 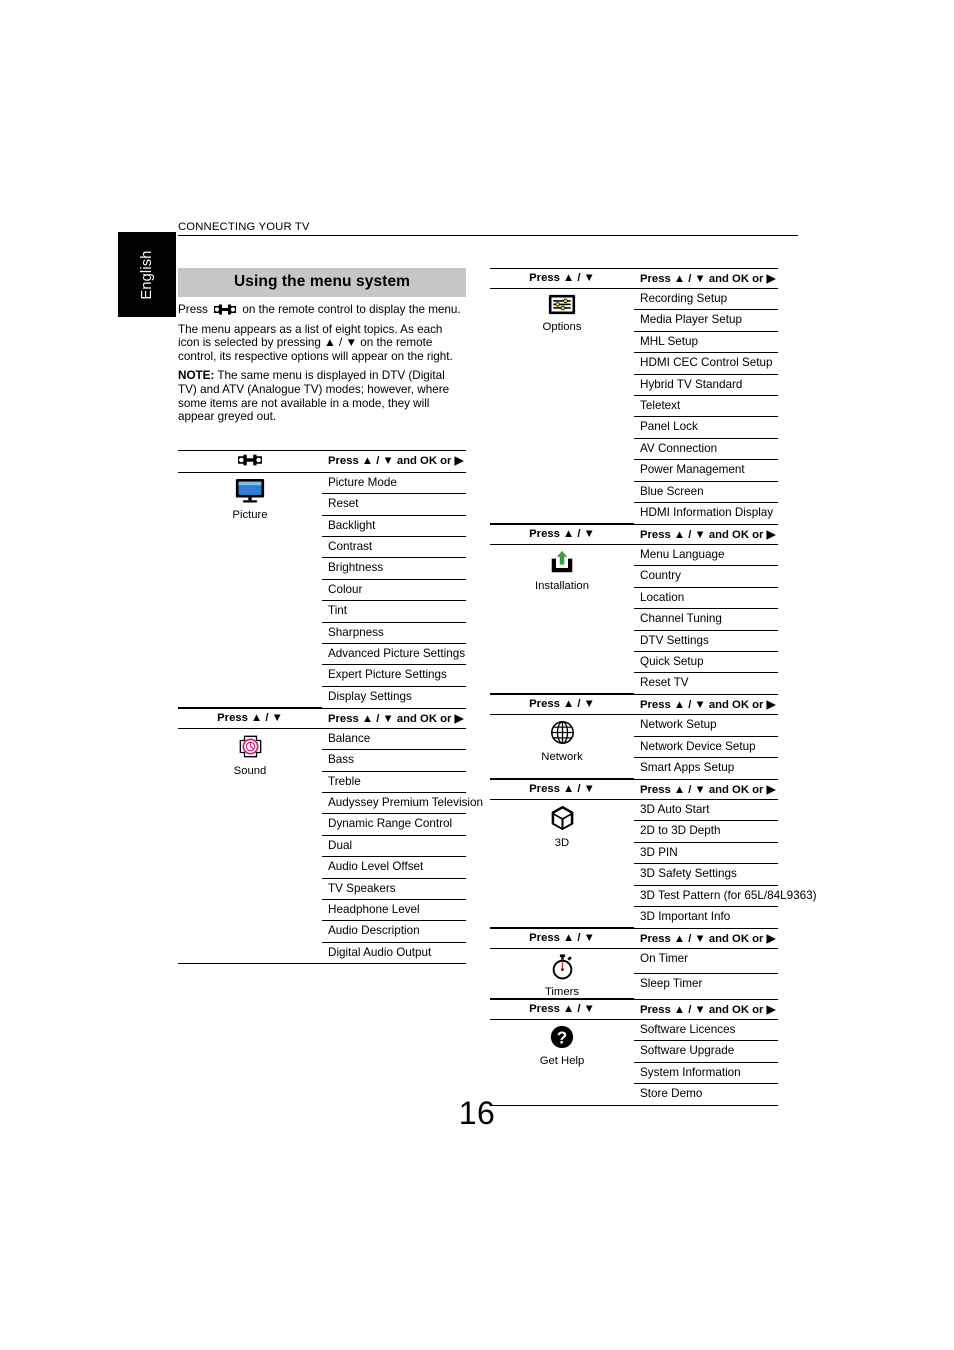 I want to click on table-body-row: ? Get Help Software Licences, so click(x=634, y=1062).